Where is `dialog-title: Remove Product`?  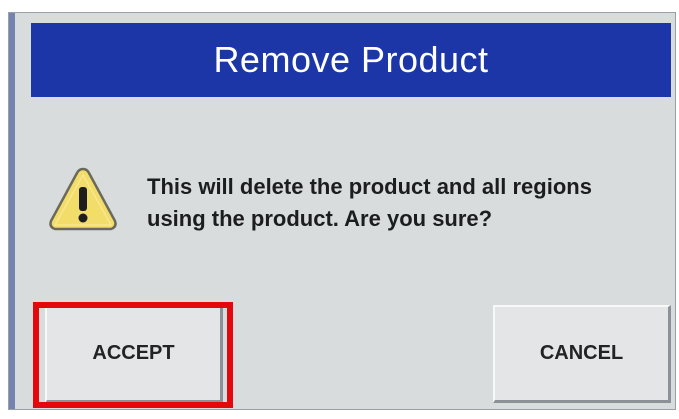 dialog-title: Remove Product is located at coordinates (351, 59).